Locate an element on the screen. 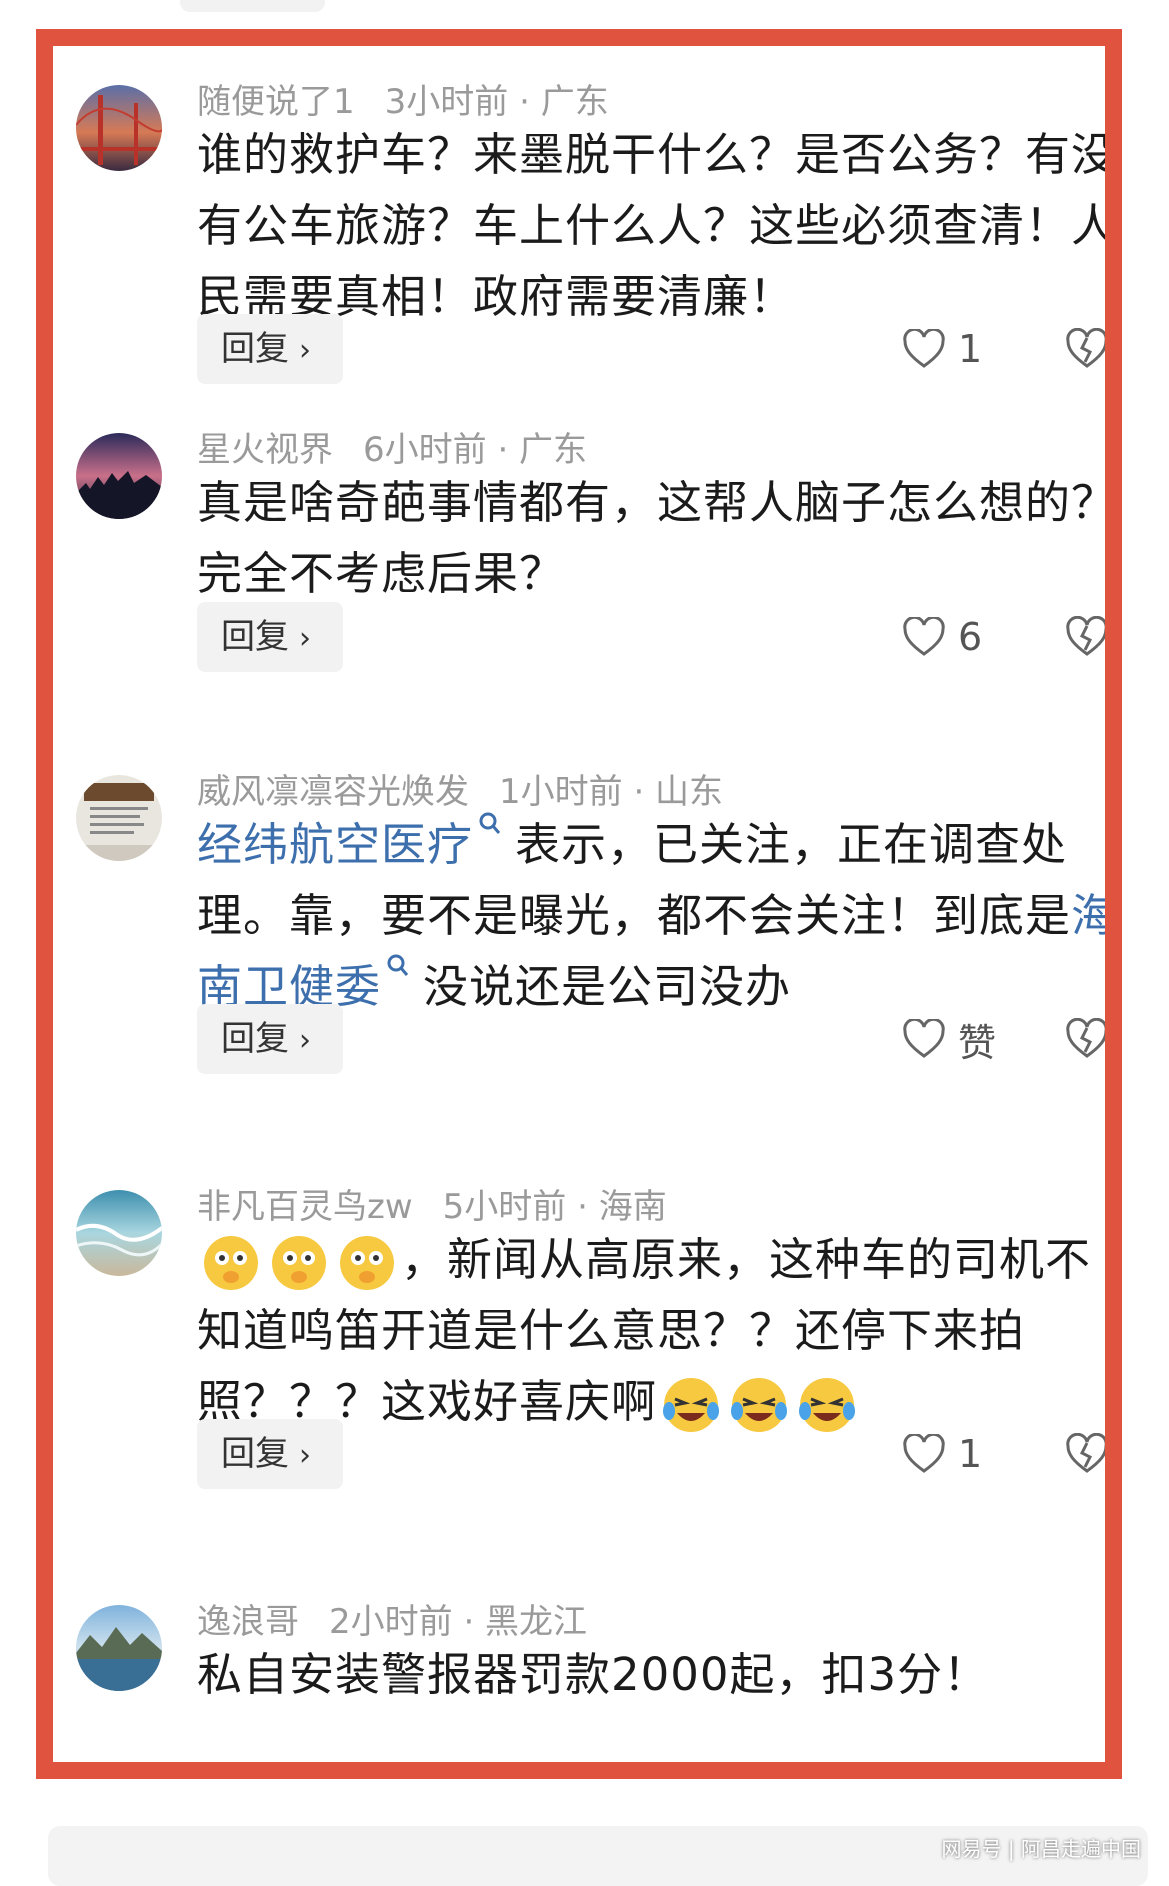  timestamp-location: 3小时前 · 广东 is located at coordinates (496, 102).